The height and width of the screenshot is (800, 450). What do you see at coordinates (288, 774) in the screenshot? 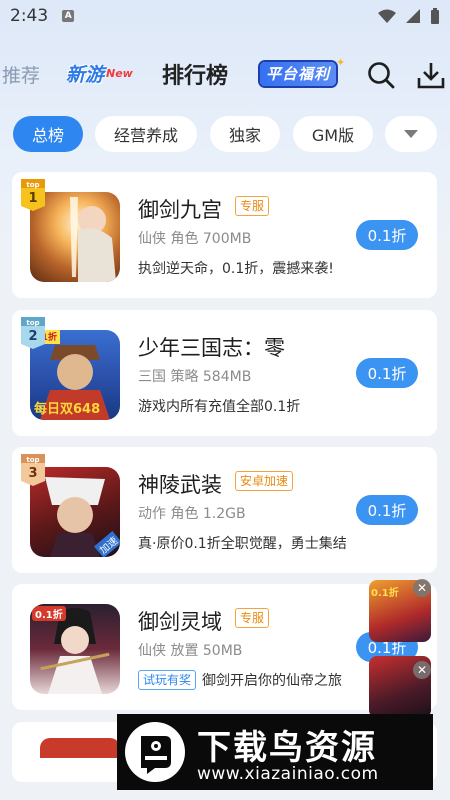
I see `watermark-url: www.xiazainiao.com` at bounding box center [288, 774].